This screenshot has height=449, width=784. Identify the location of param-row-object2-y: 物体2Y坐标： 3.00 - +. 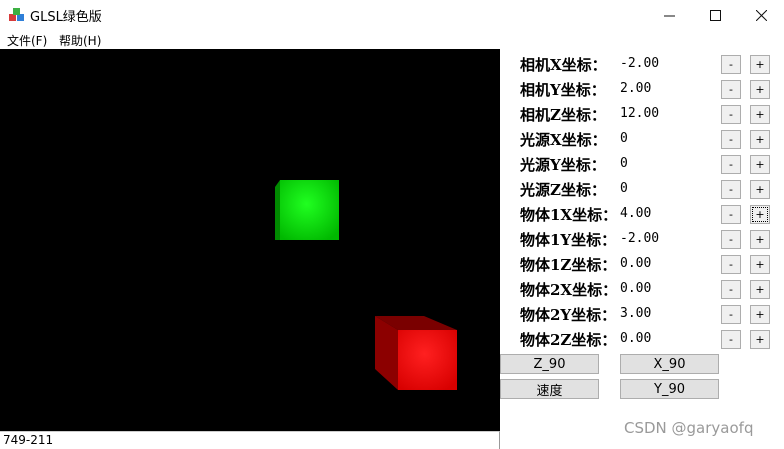
(642, 313).